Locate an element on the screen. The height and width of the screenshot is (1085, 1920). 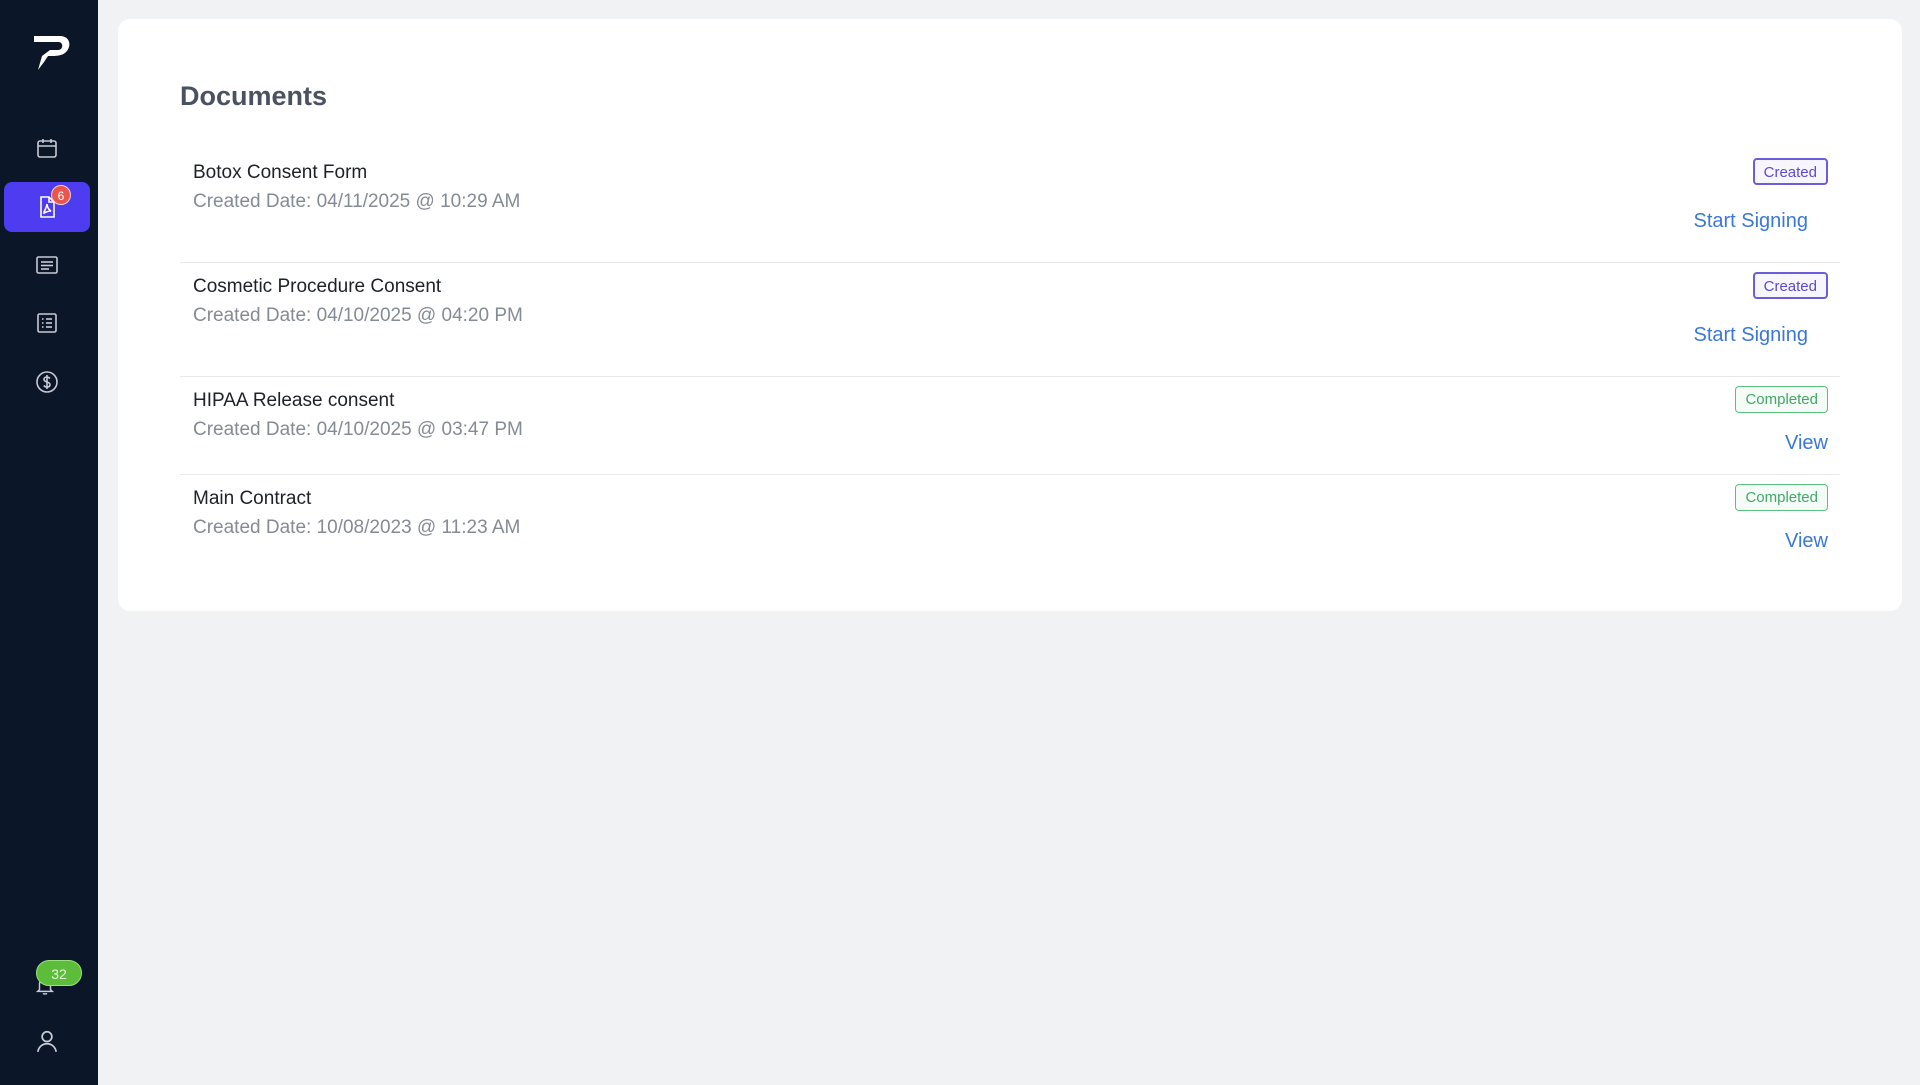
user-icon is located at coordinates (47, 1041).